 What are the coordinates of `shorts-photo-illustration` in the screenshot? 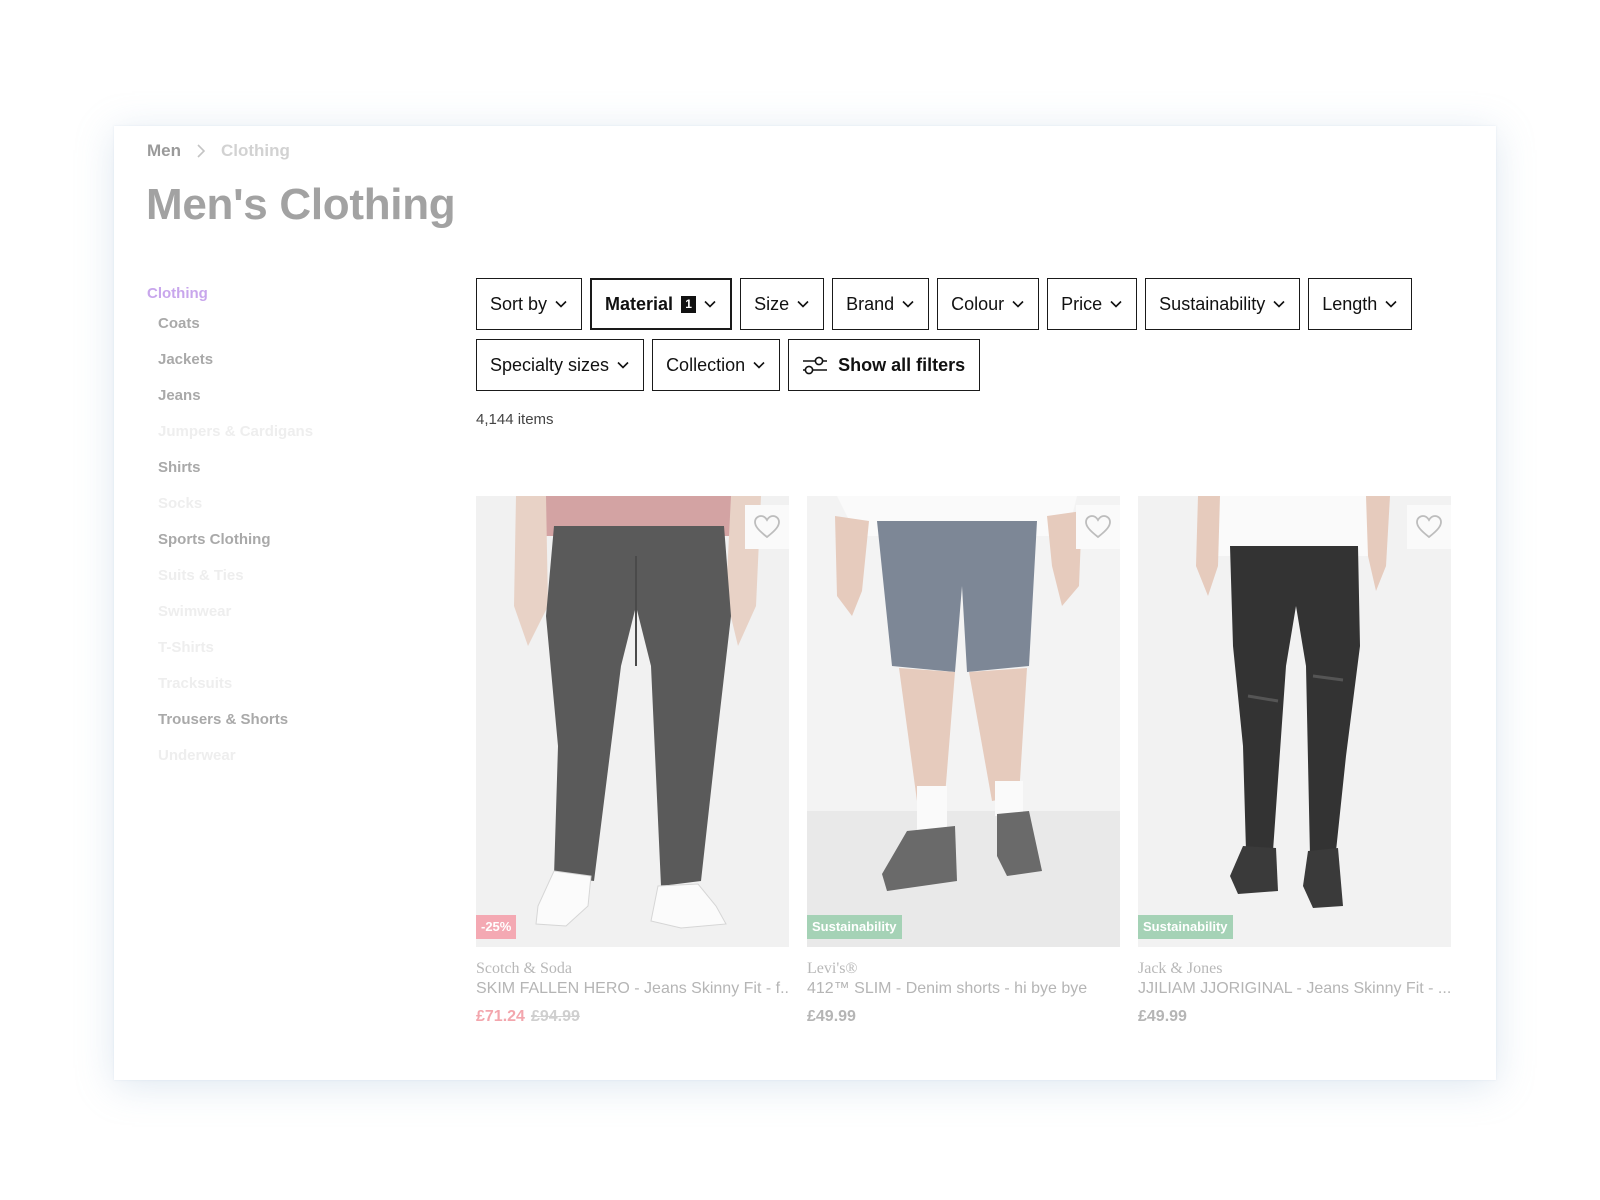 It's located at (963, 721).